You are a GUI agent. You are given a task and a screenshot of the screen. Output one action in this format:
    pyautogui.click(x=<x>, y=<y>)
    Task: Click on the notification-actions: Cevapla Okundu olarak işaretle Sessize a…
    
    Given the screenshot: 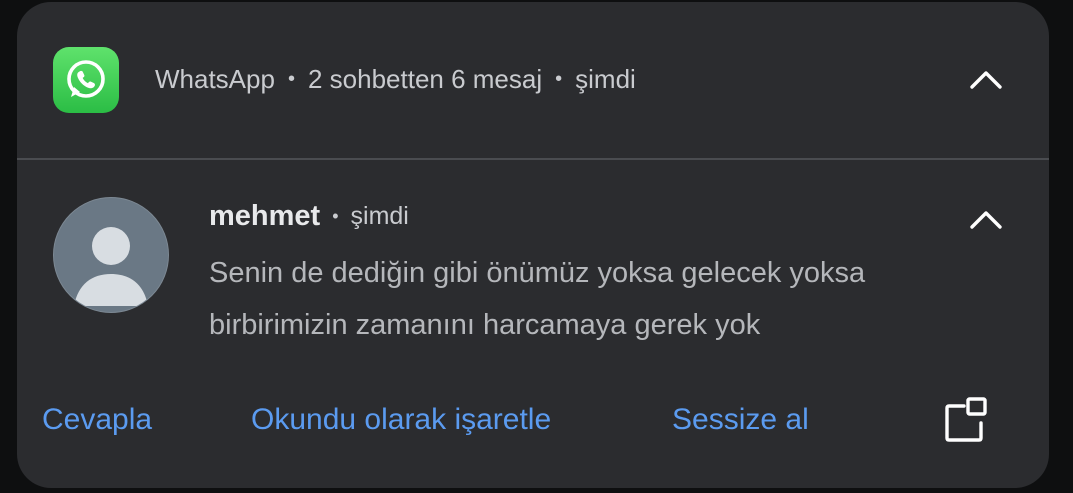 What is the action you would take?
    pyautogui.click(x=533, y=422)
    